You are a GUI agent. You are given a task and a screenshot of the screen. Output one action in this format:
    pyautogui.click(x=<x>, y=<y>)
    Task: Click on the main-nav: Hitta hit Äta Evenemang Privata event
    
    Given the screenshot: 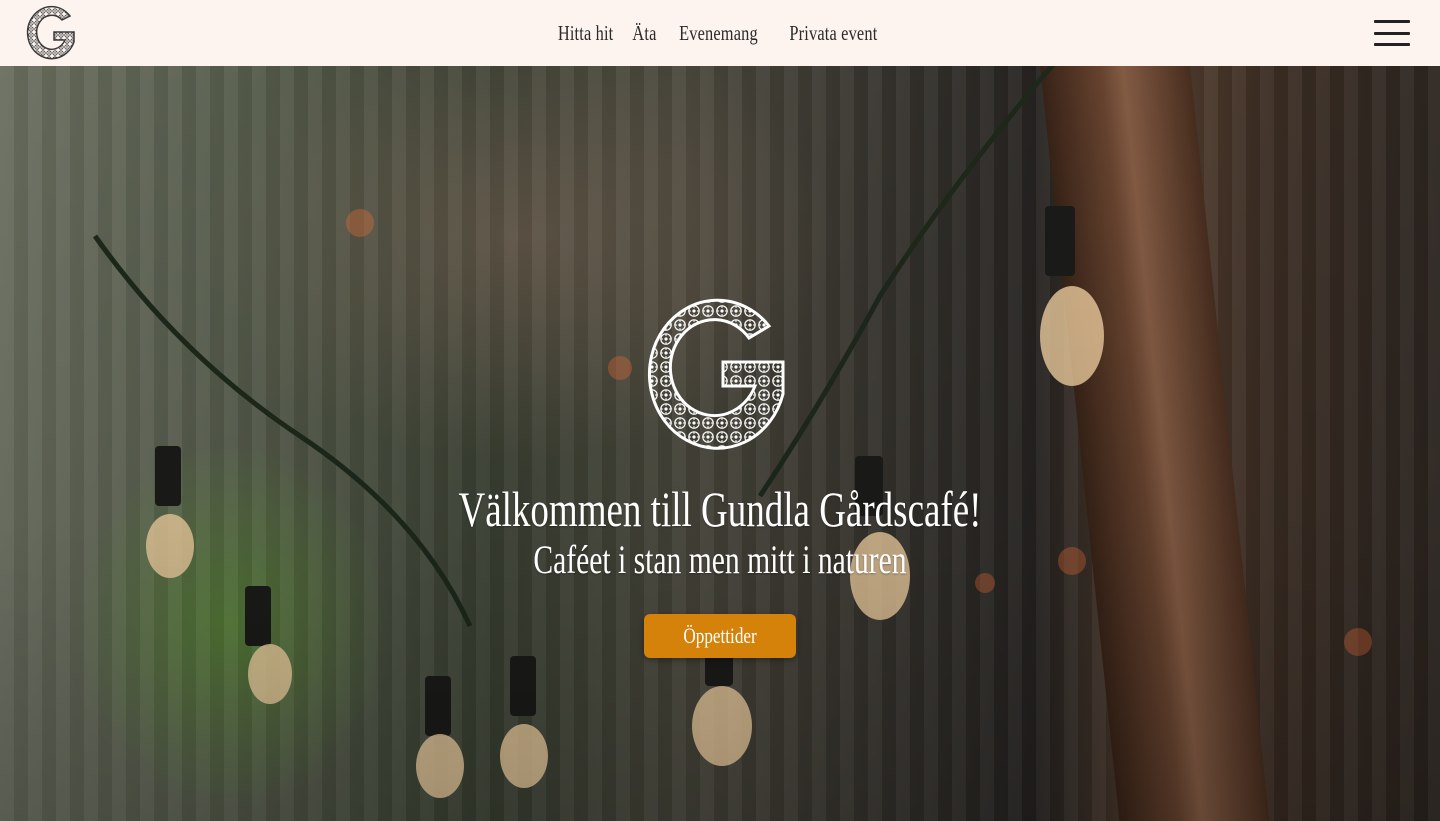 What is the action you would take?
    pyautogui.click(x=720, y=33)
    